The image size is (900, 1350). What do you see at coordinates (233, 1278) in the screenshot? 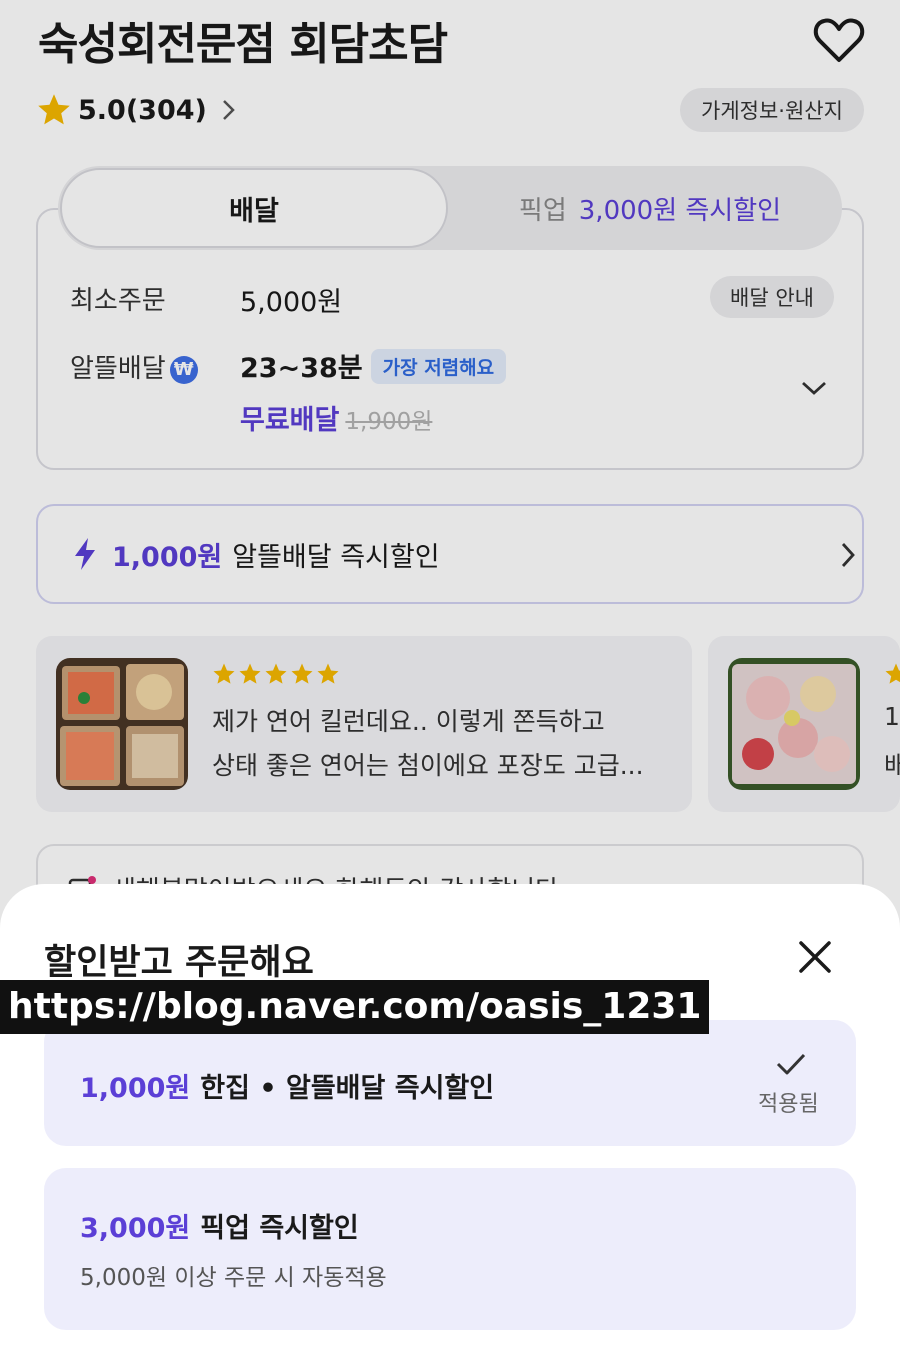
I see `option-condition: 5,000원 이상 주문 시 자동적용` at bounding box center [233, 1278].